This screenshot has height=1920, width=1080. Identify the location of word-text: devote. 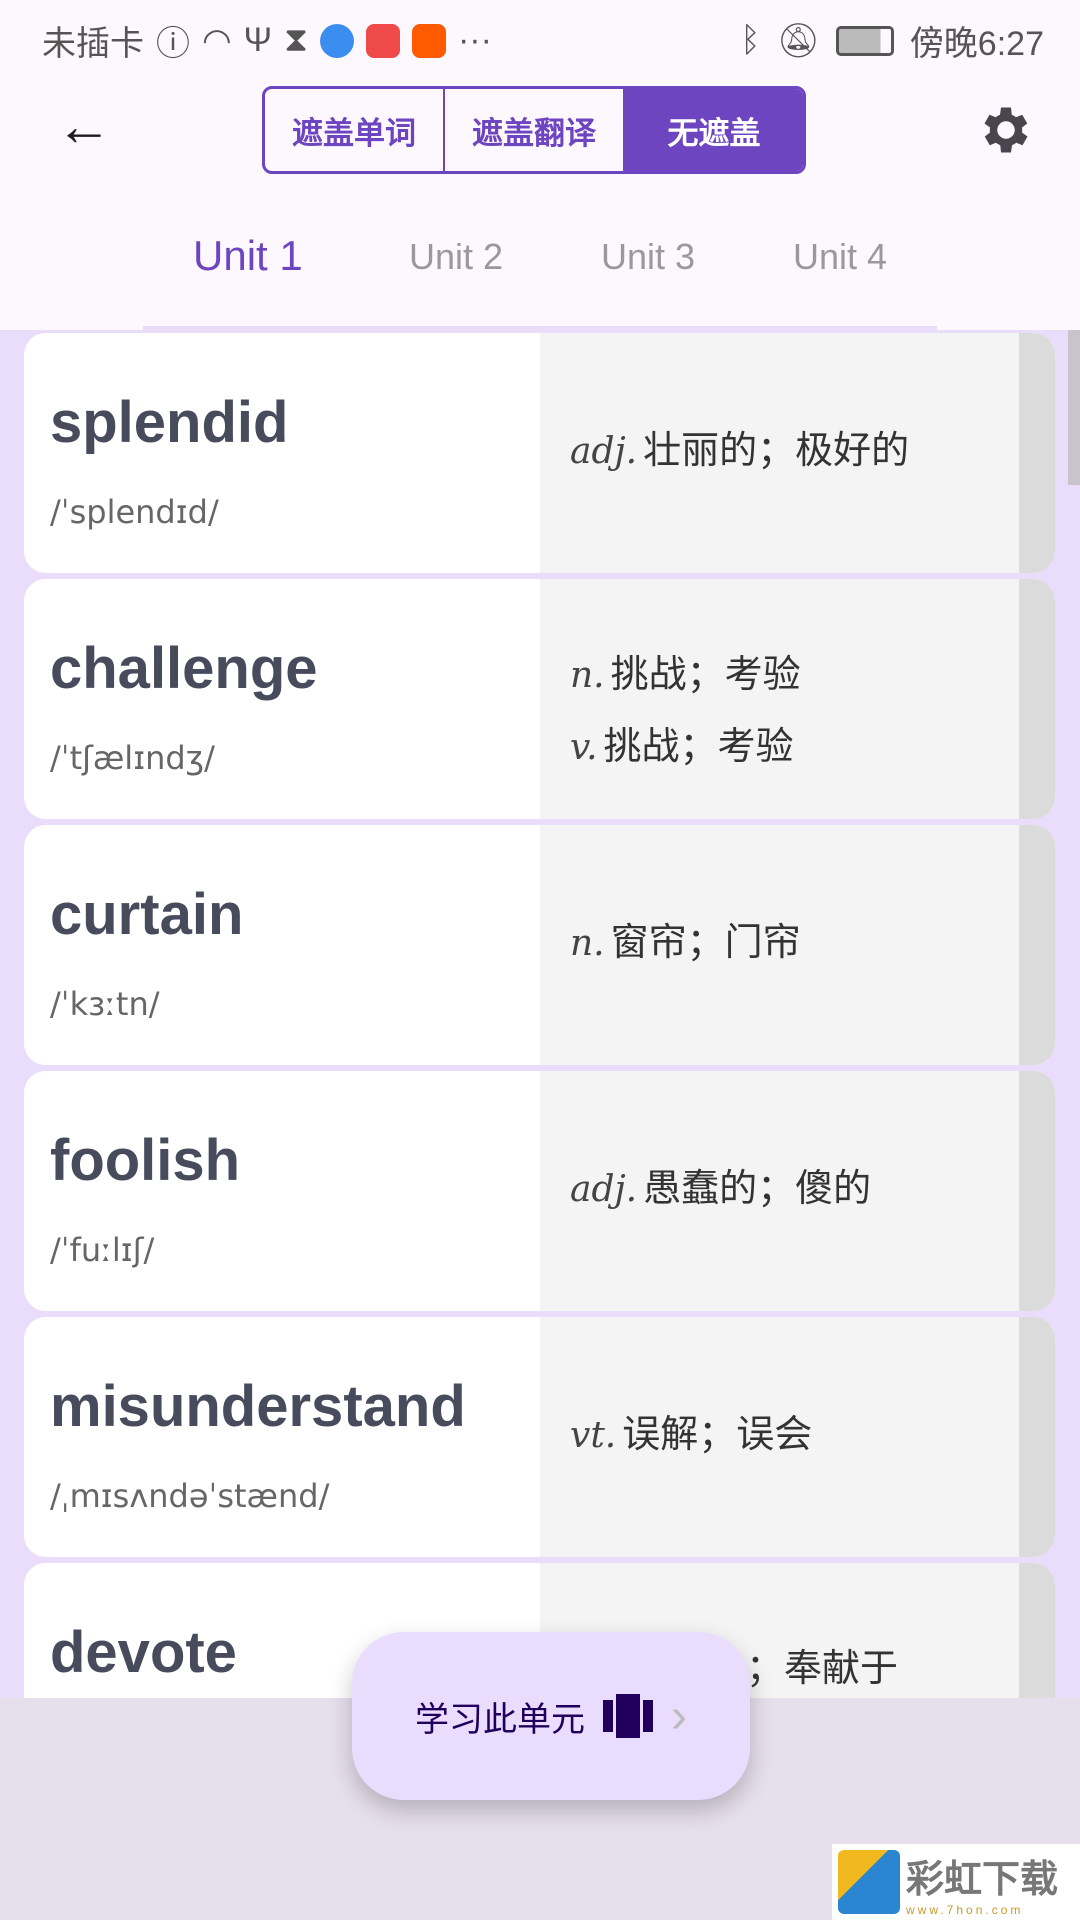
(143, 1652).